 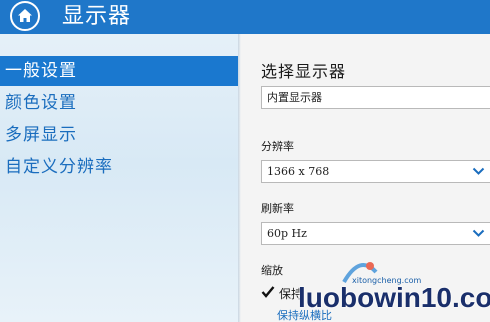 What do you see at coordinates (375, 171) in the screenshot?
I see `resolution-dropdown: 1366 x 768` at bounding box center [375, 171].